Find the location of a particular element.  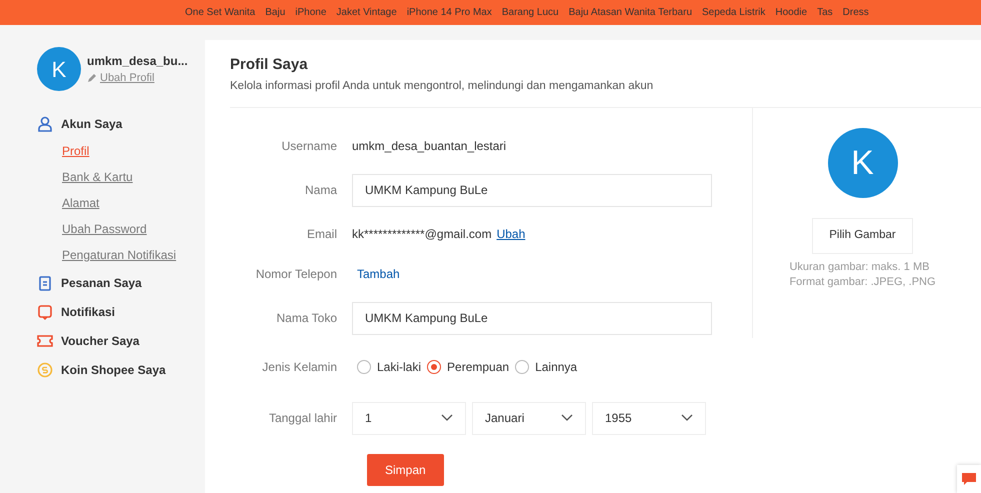

menu-item: Notifikasi is located at coordinates (88, 311).